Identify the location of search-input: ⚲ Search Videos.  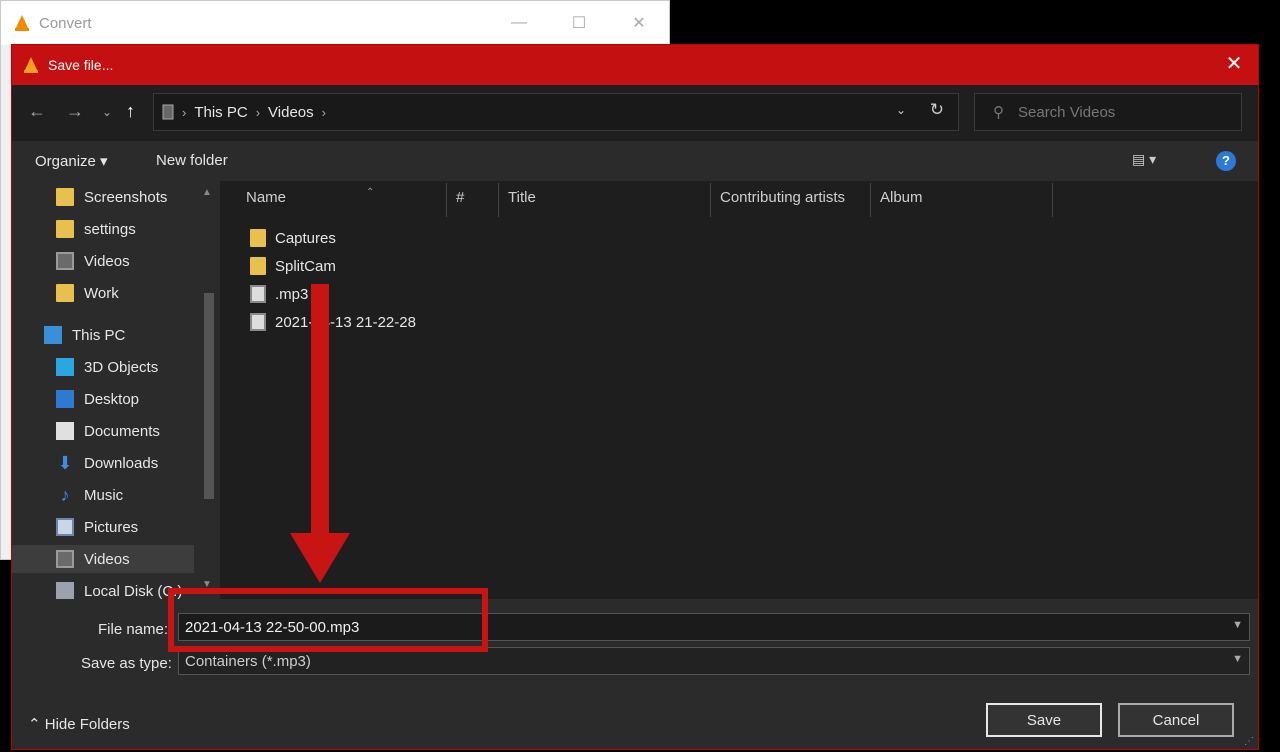
(1108, 112).